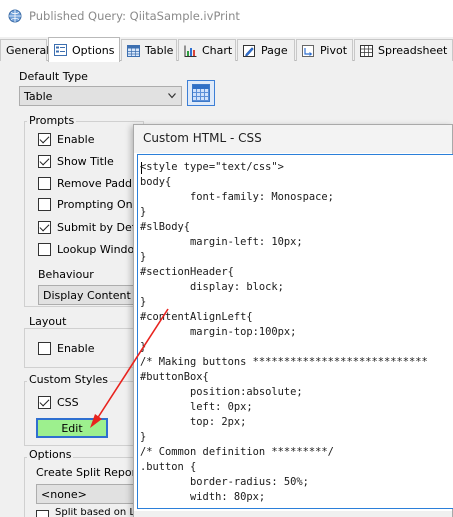 This screenshot has width=453, height=517. I want to click on code-line: top: 2px;, so click(193, 422).